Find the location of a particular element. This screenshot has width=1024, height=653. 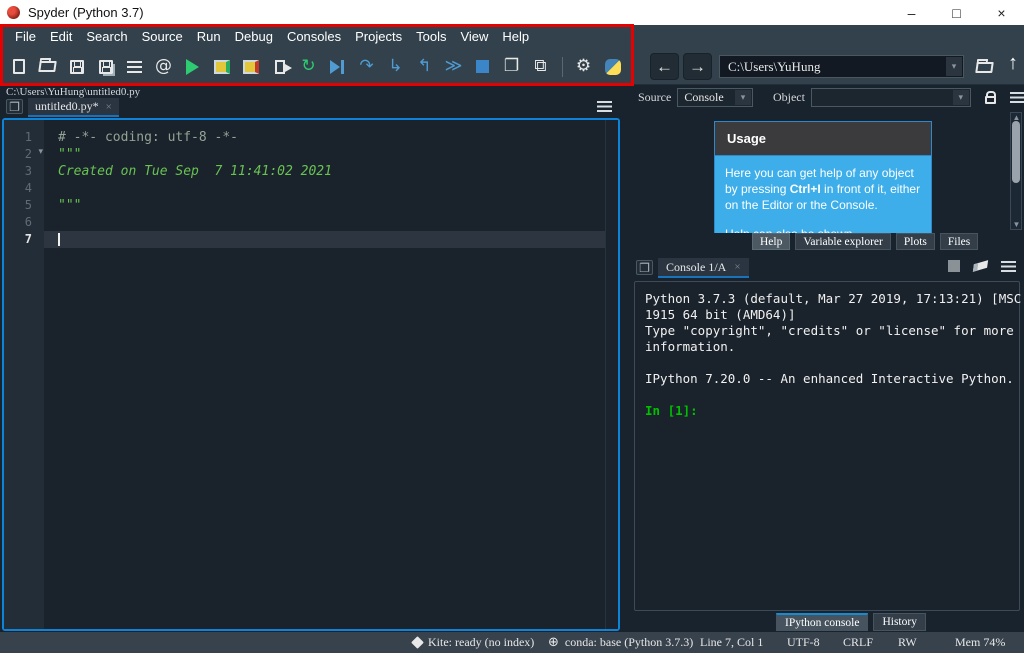

parent-directory-button: ↑ is located at coordinates (1012, 63).